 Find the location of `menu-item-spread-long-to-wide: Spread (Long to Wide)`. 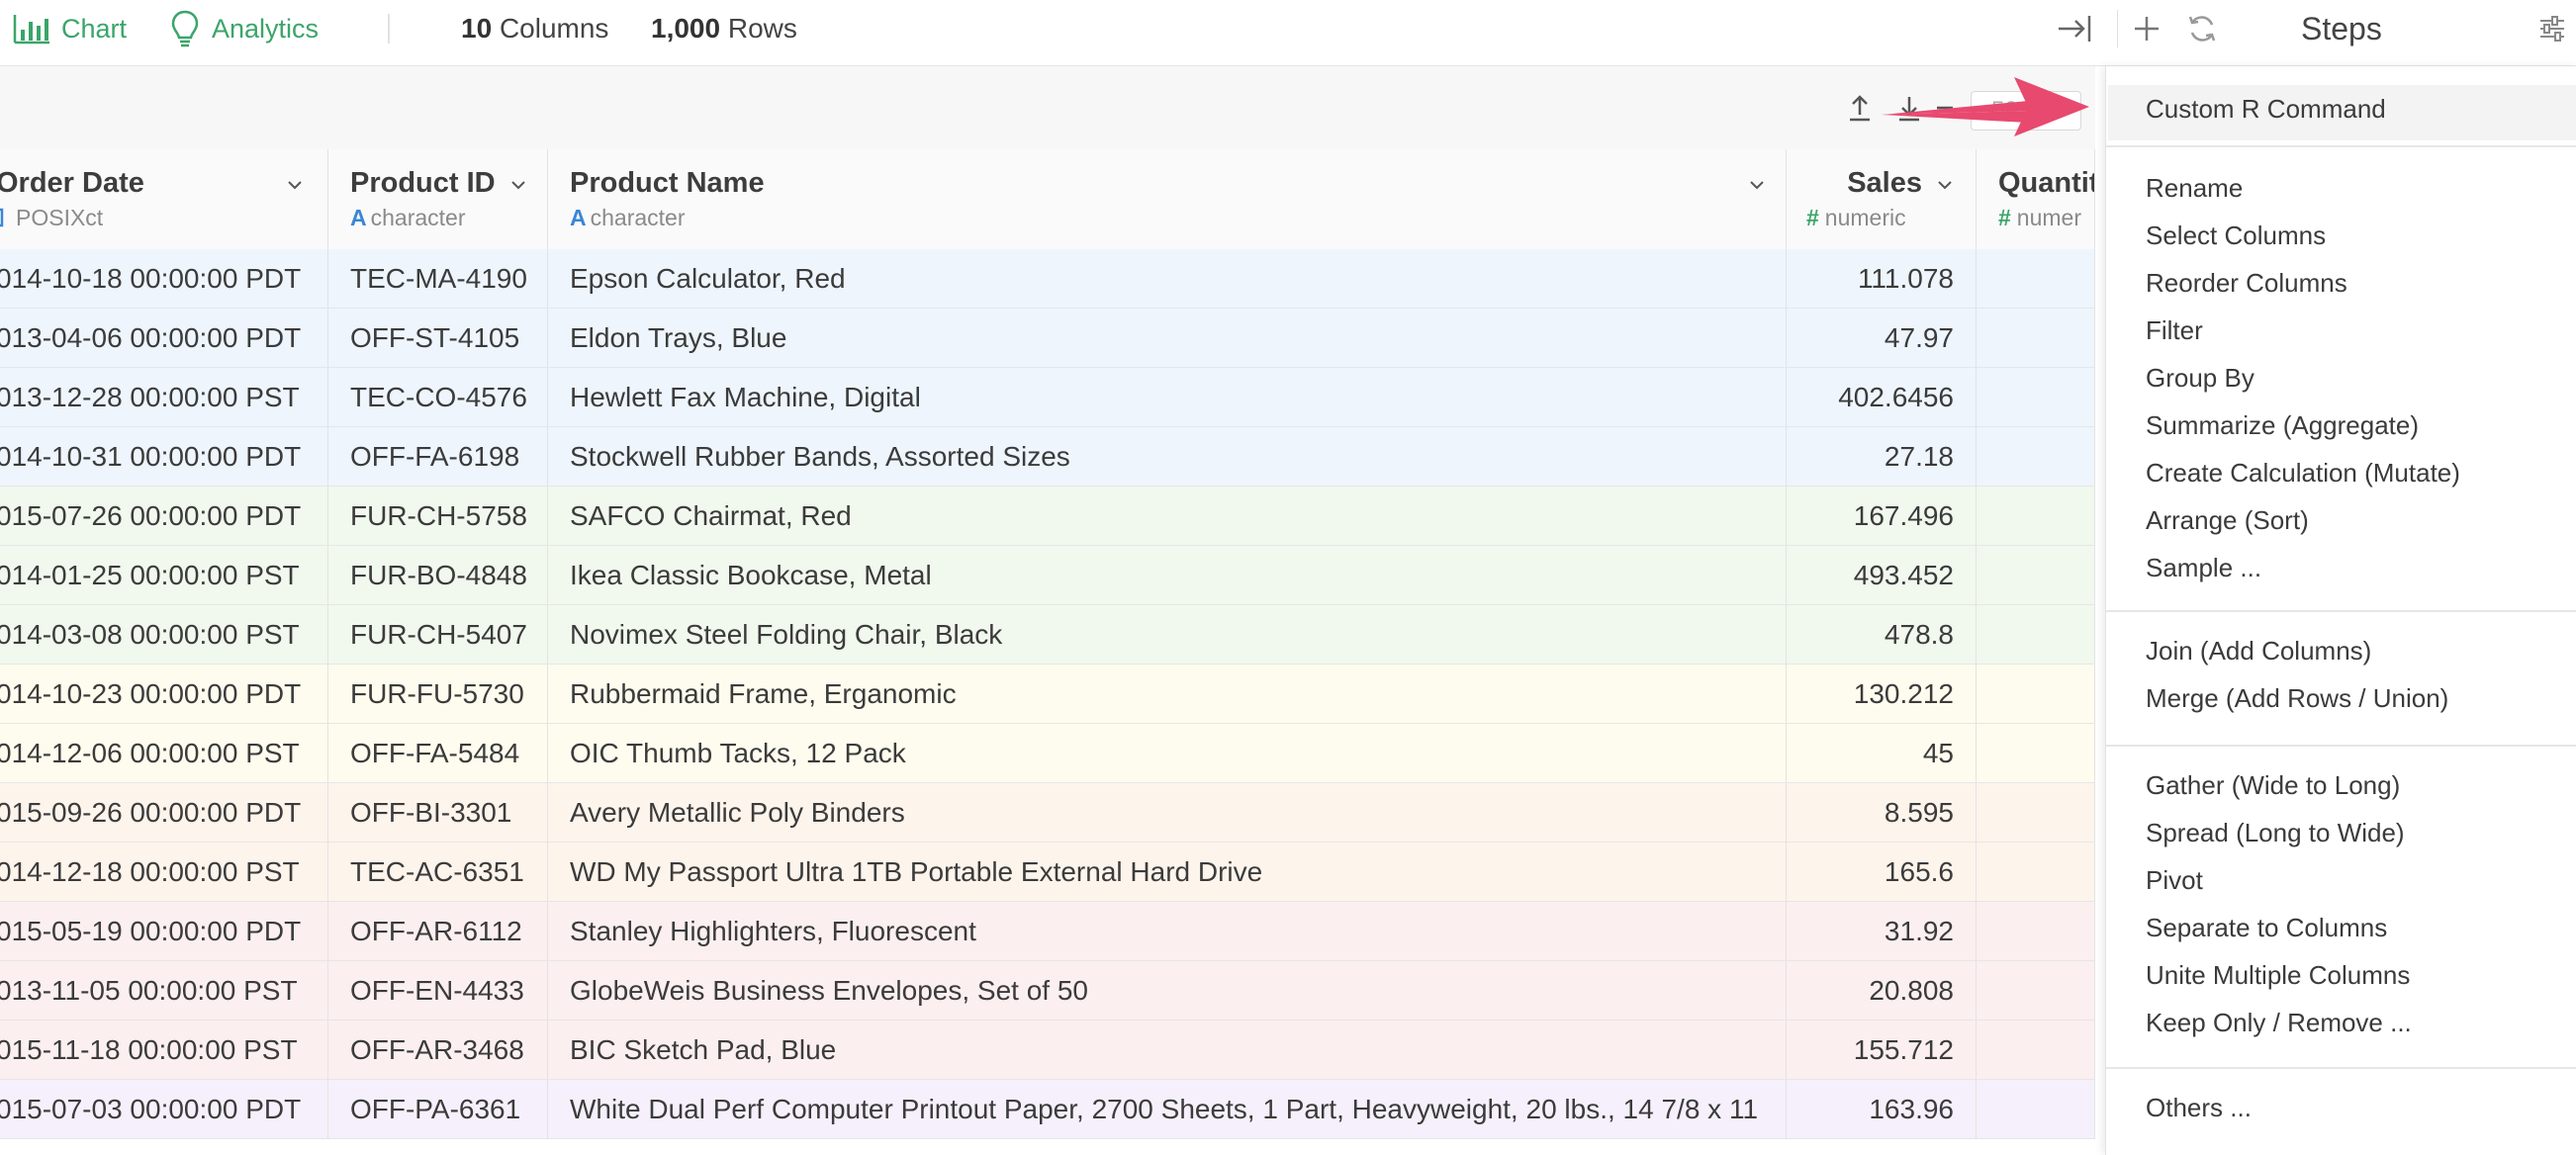

menu-item-spread-long-to-wide: Spread (Long to Wide) is located at coordinates (2275, 833).